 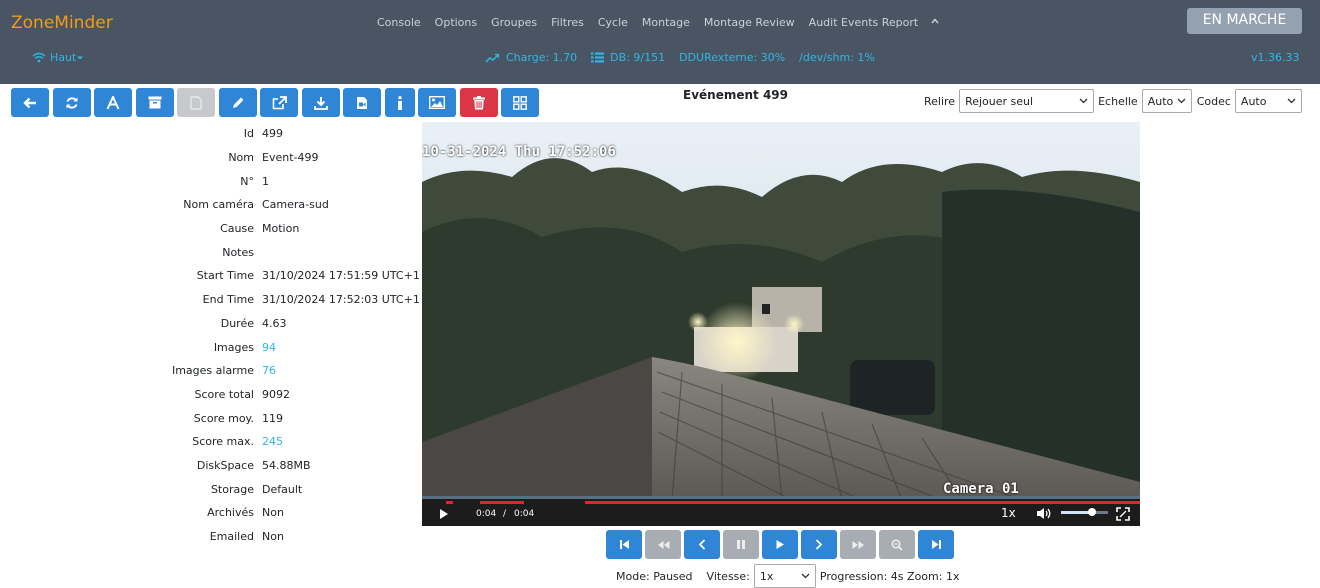 I want to click on mode-label: Mode:, so click(x=633, y=576).